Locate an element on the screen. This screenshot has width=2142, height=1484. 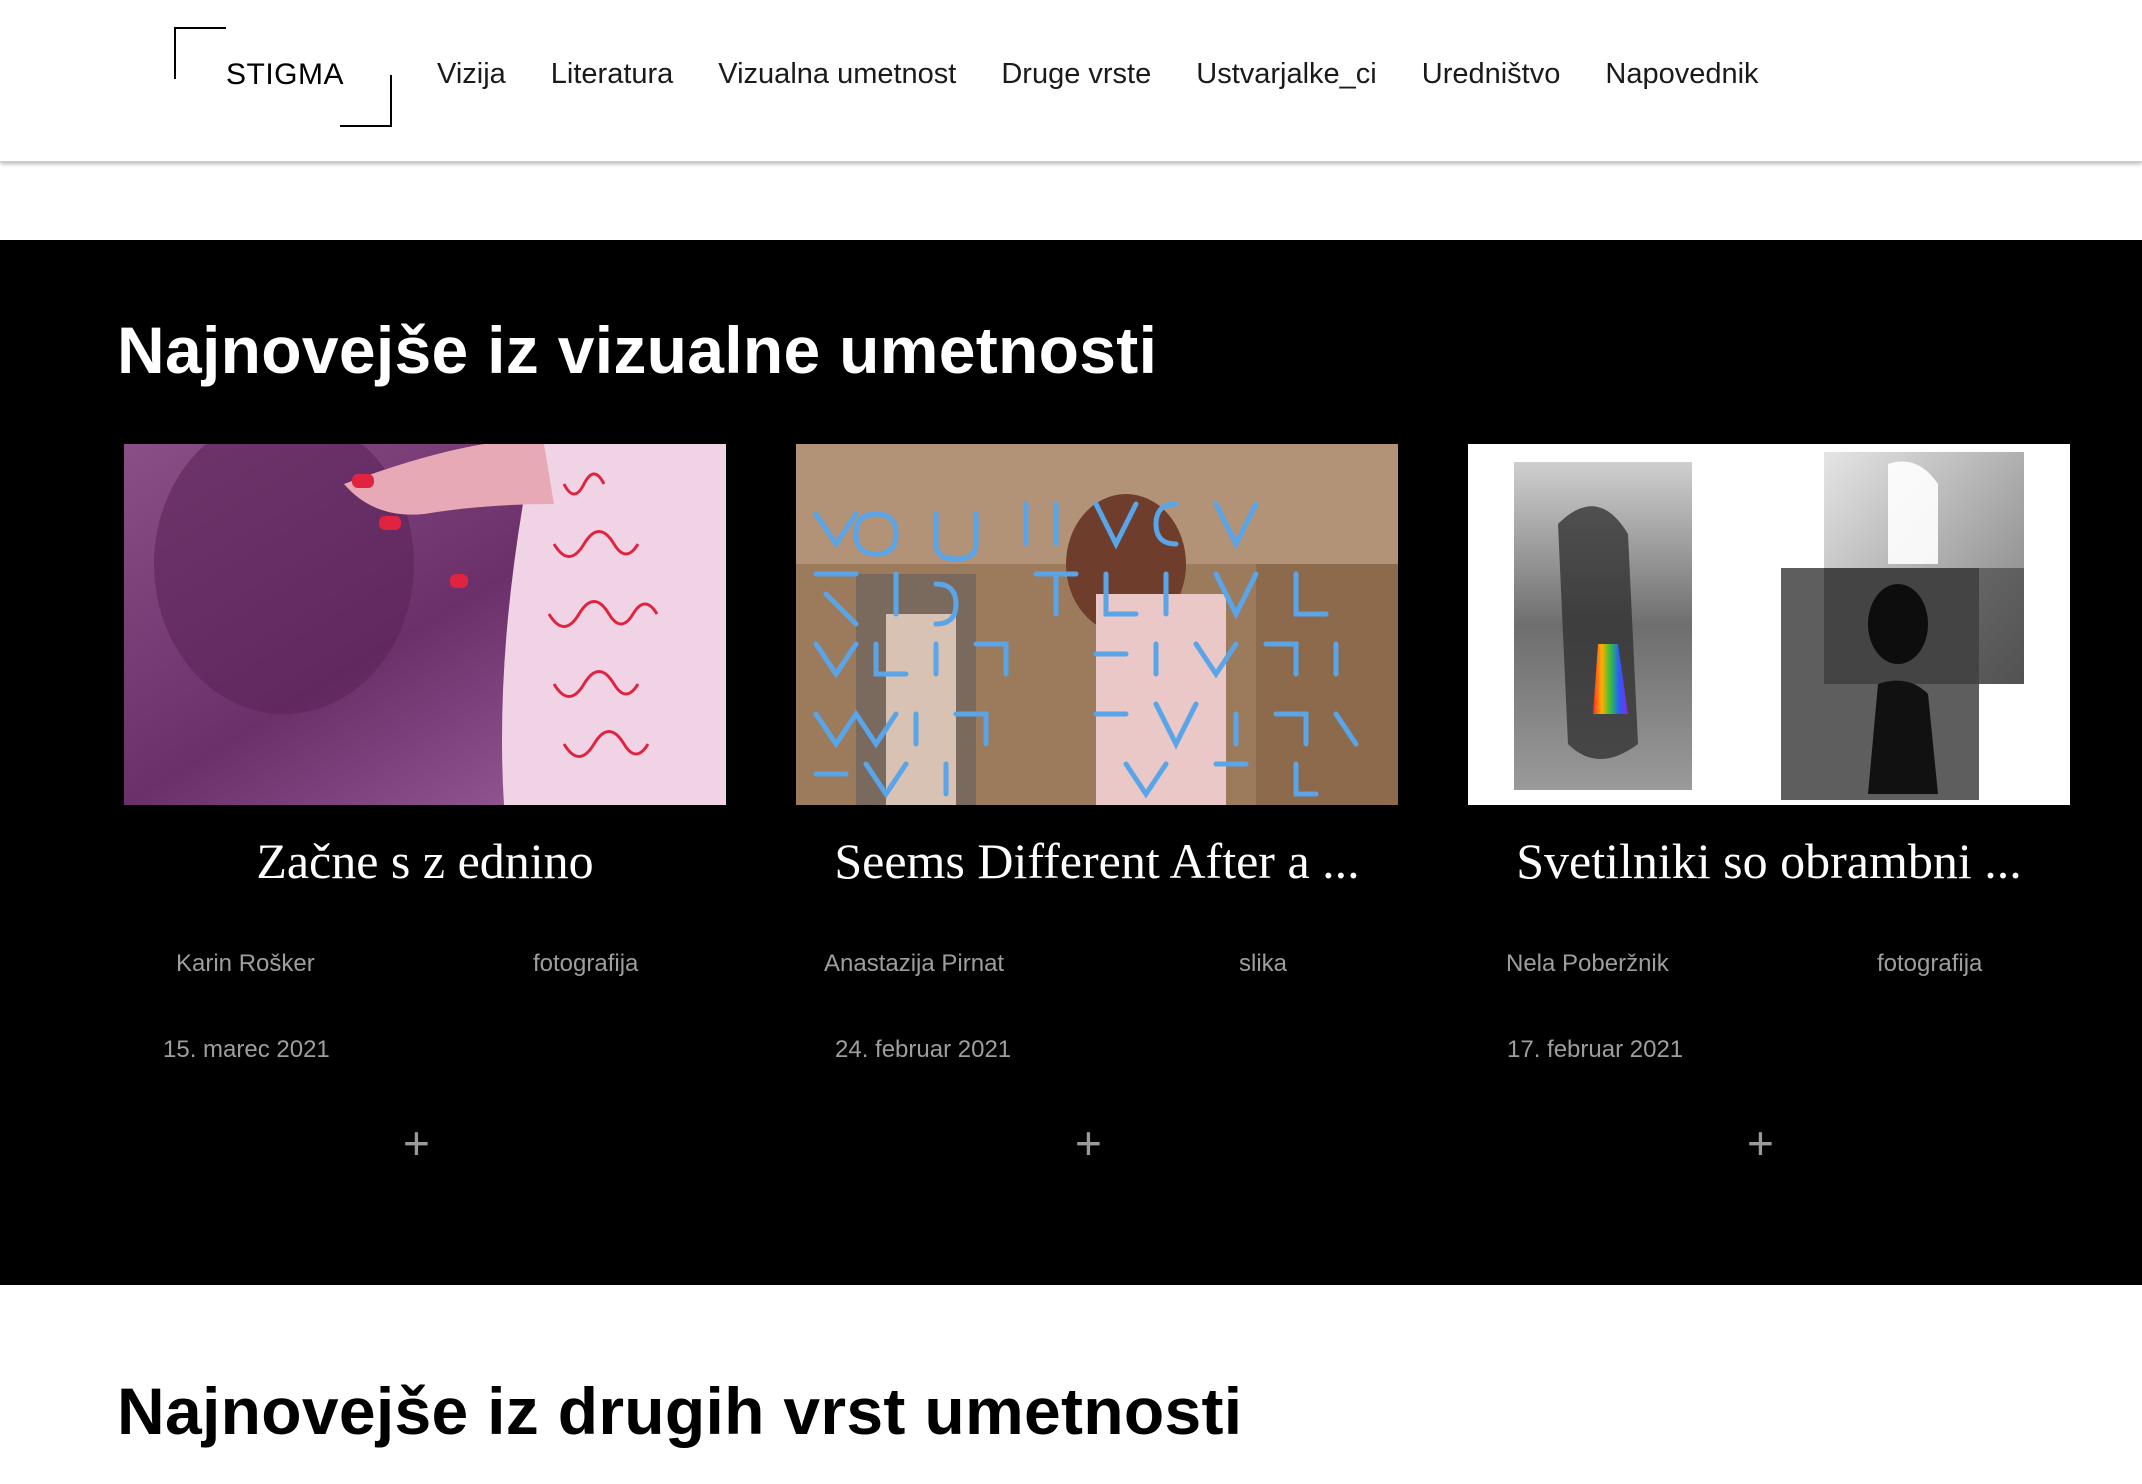
article-author: Anastazija Pirnat is located at coordinates (914, 964).